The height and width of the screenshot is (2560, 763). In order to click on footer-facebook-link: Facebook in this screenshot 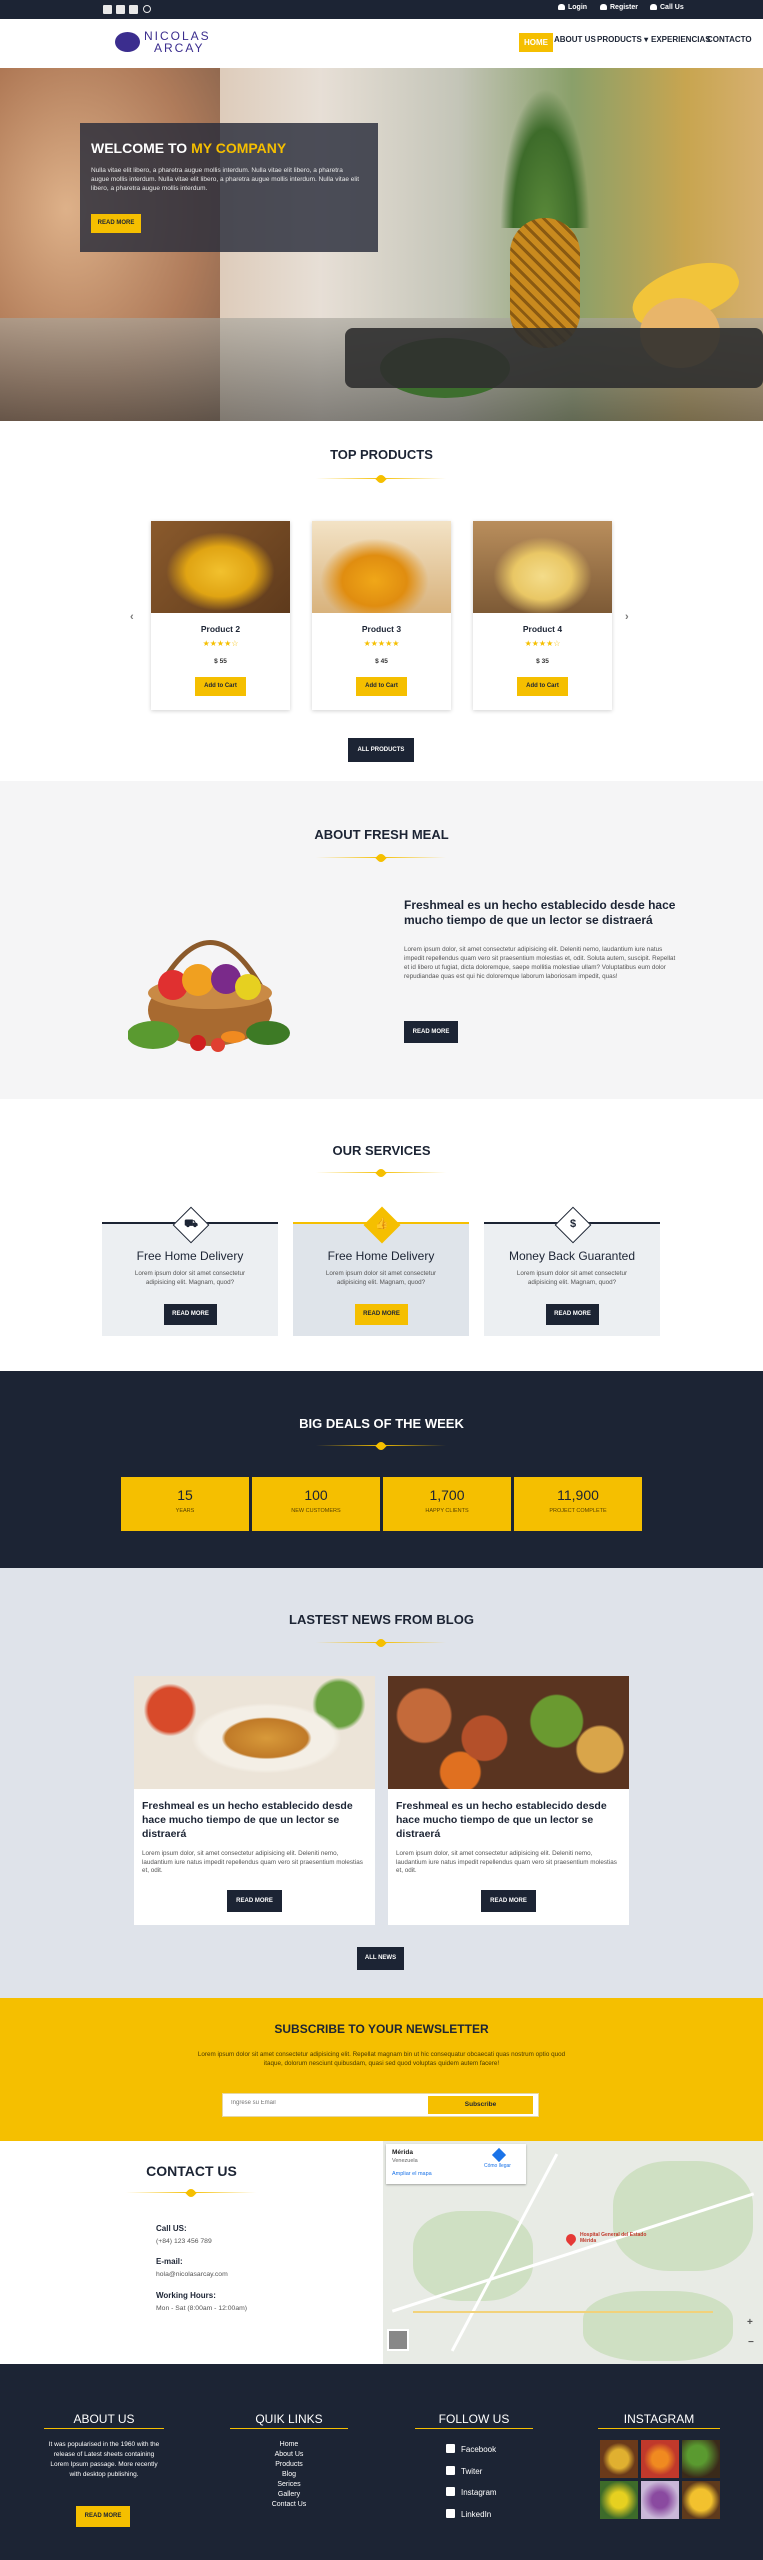, I will do `click(471, 2449)`.